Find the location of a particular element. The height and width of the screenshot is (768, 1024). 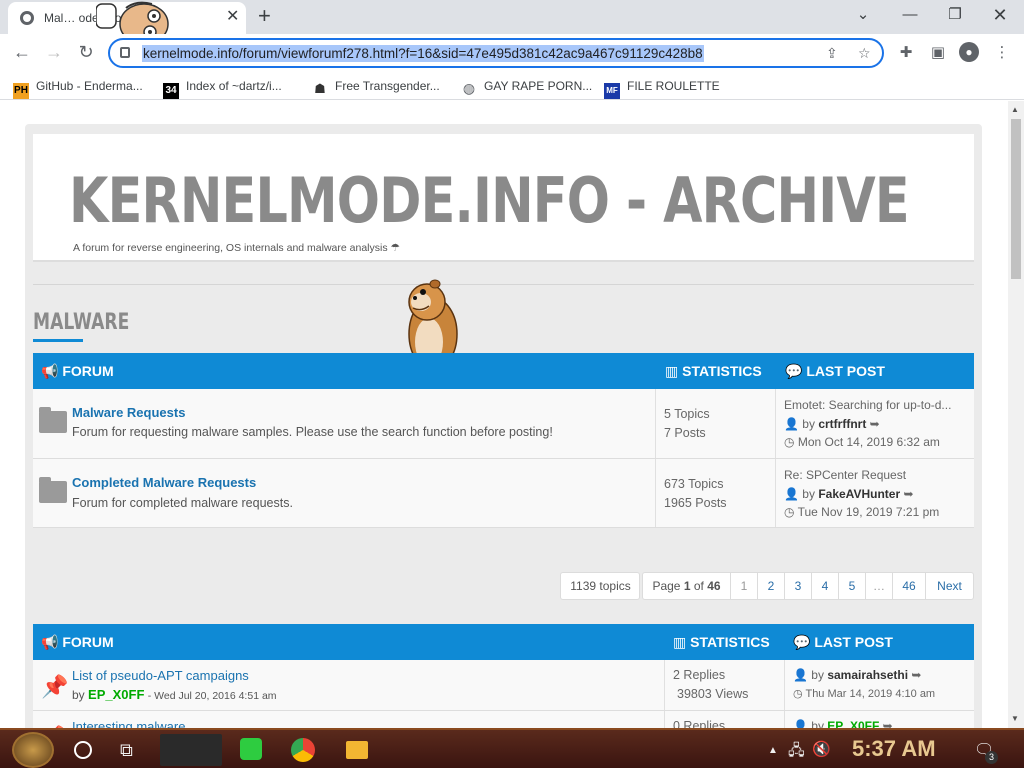

last-post-author-link: samairahsethi is located at coordinates (867, 675).